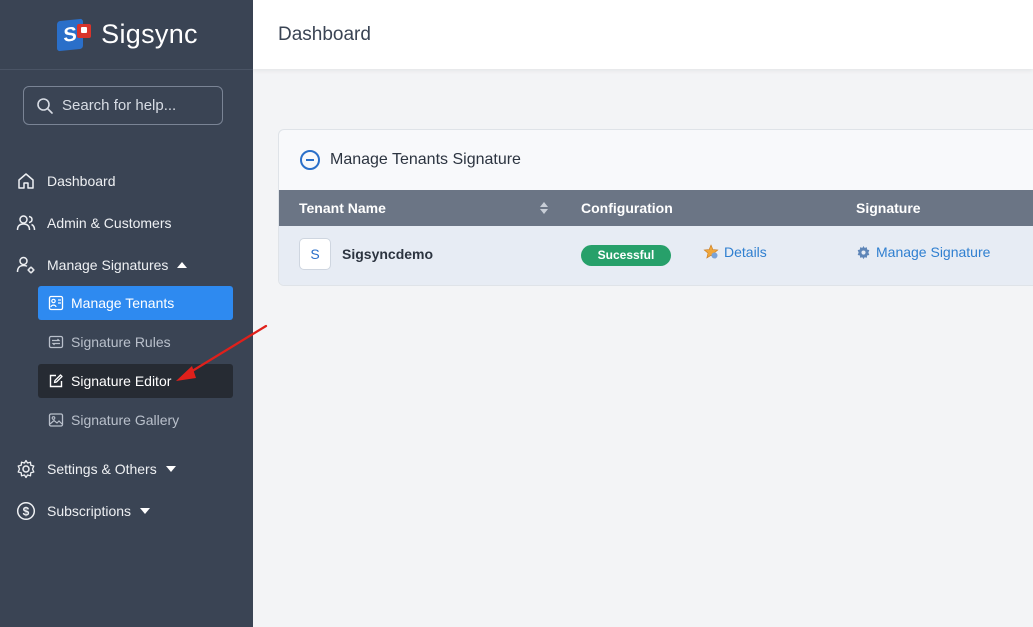 The width and height of the screenshot is (1033, 627). I want to click on card-header: Manage Tenants Signature, so click(656, 160).